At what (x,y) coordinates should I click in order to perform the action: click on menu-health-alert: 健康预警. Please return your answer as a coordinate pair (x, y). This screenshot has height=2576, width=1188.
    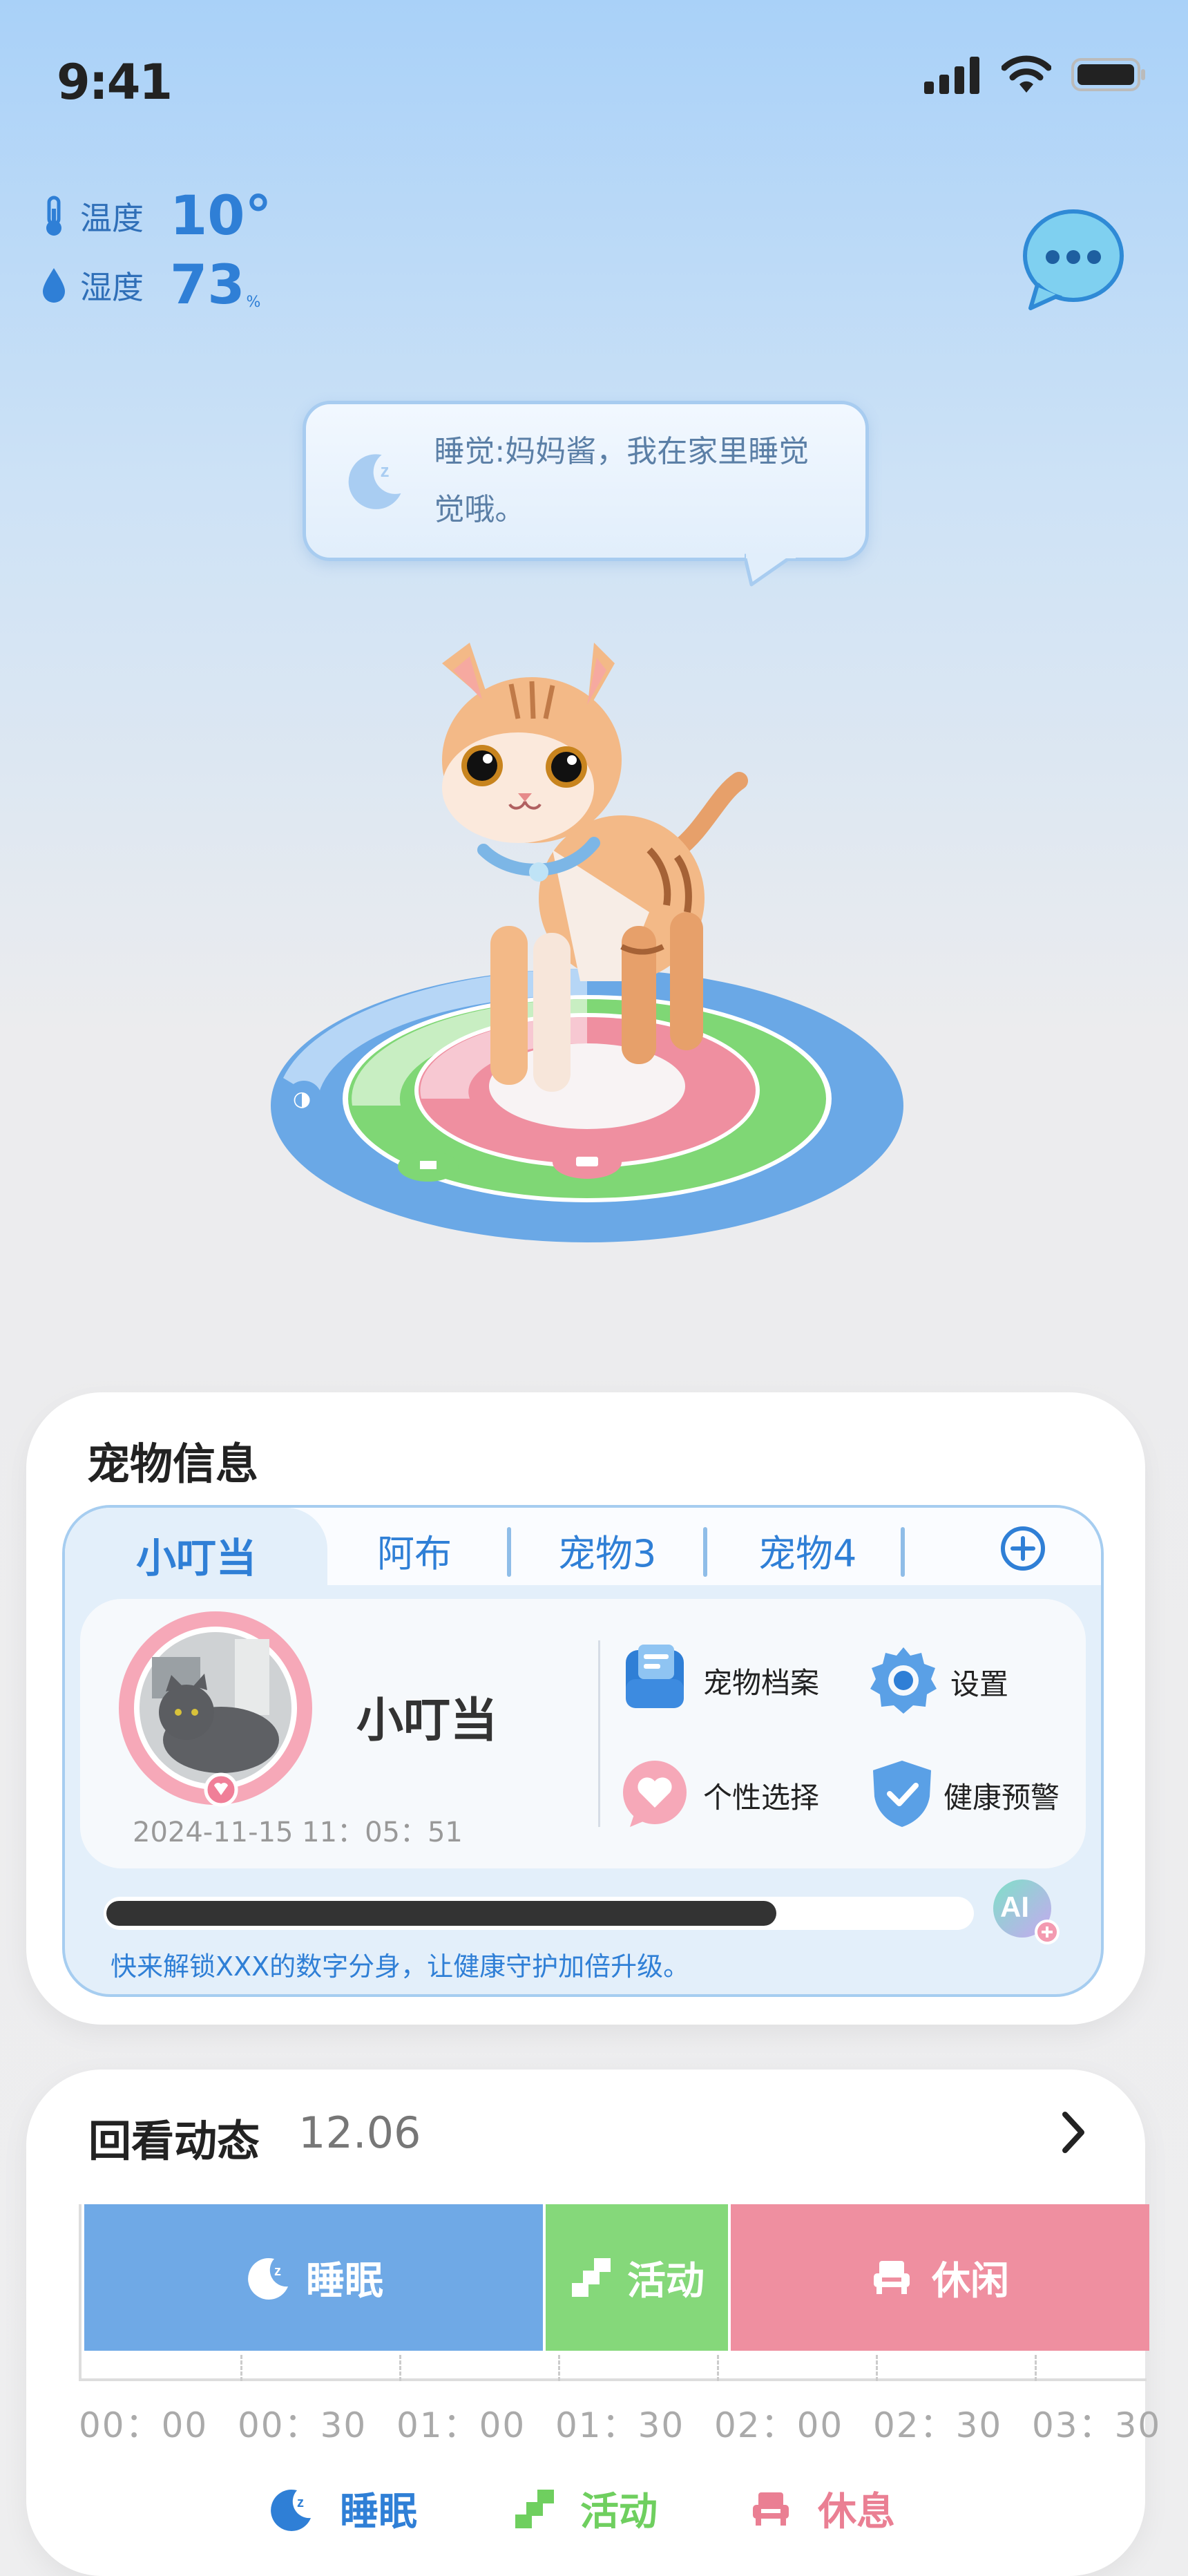
    Looking at the image, I should click on (1002, 1795).